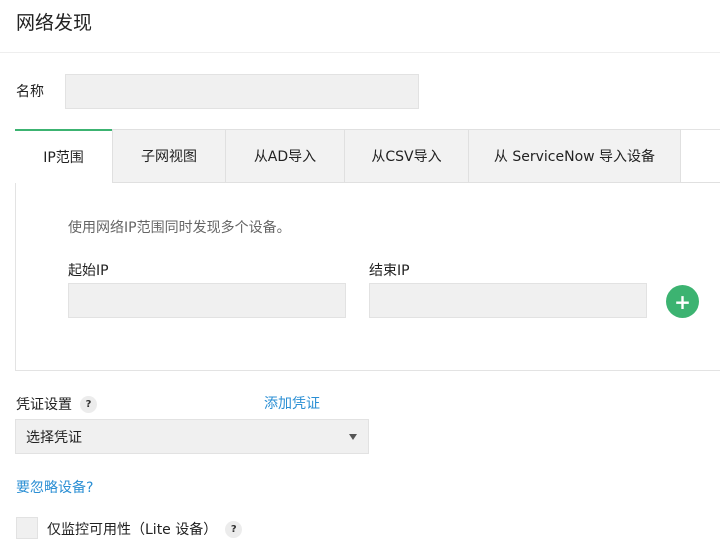 Image resolution: width=720 pixels, height=554 pixels. I want to click on lite-label: 仅监控可用性（Lite 设备） ?, so click(145, 529).